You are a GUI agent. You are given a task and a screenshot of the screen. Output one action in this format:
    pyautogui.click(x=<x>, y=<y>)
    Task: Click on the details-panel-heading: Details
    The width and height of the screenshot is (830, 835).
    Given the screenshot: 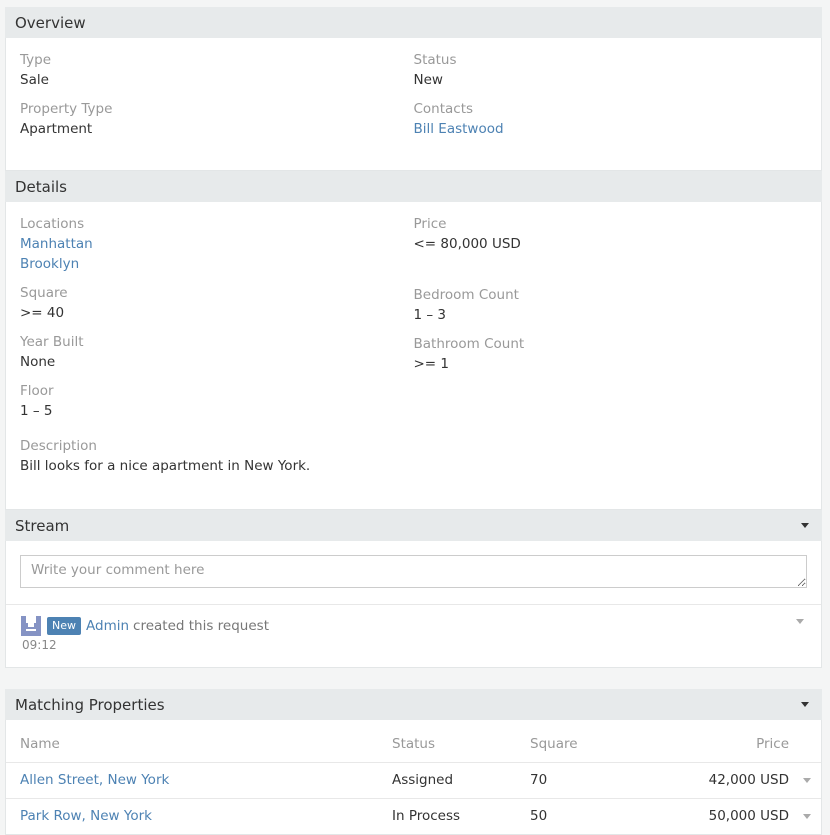 What is the action you would take?
    pyautogui.click(x=413, y=186)
    